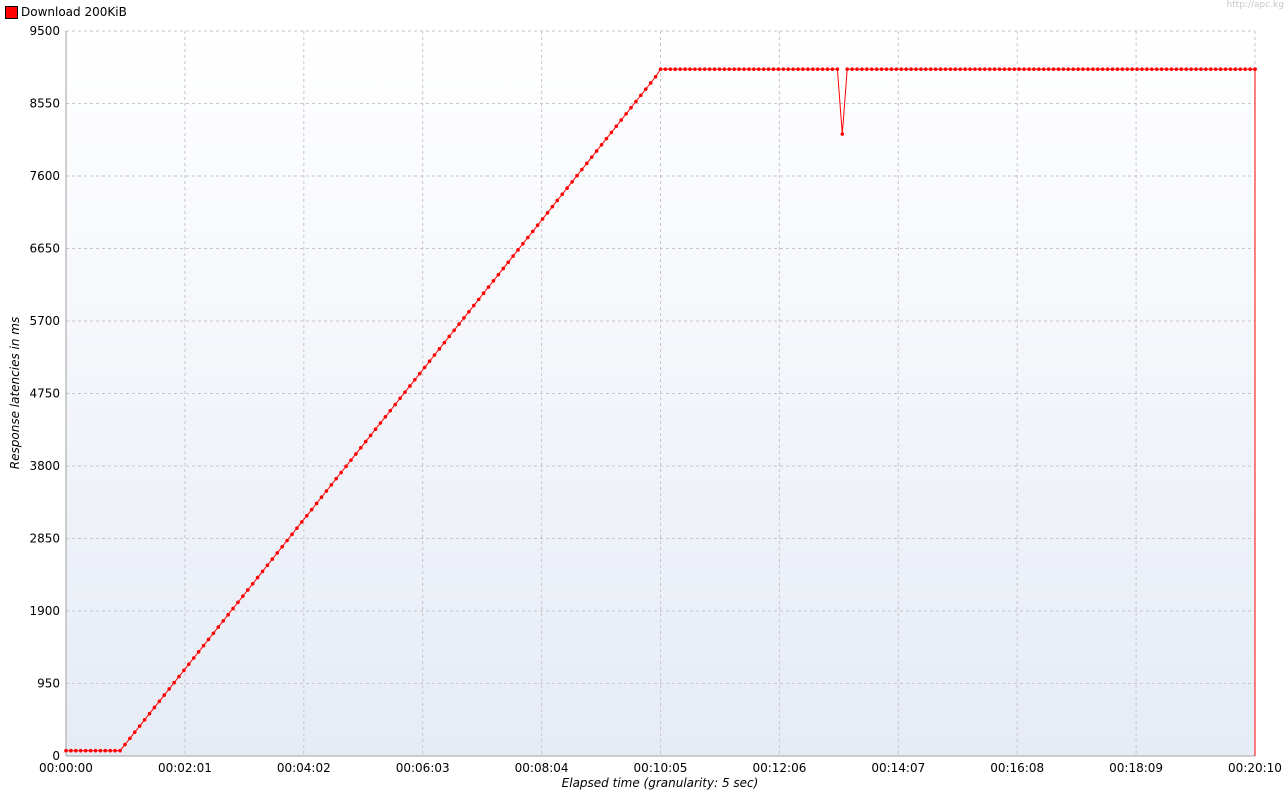 Image resolution: width=1288 pixels, height=795 pixels. Describe the element at coordinates (1255, 768) in the screenshot. I see `x-tick-label: 00:20:10` at that location.